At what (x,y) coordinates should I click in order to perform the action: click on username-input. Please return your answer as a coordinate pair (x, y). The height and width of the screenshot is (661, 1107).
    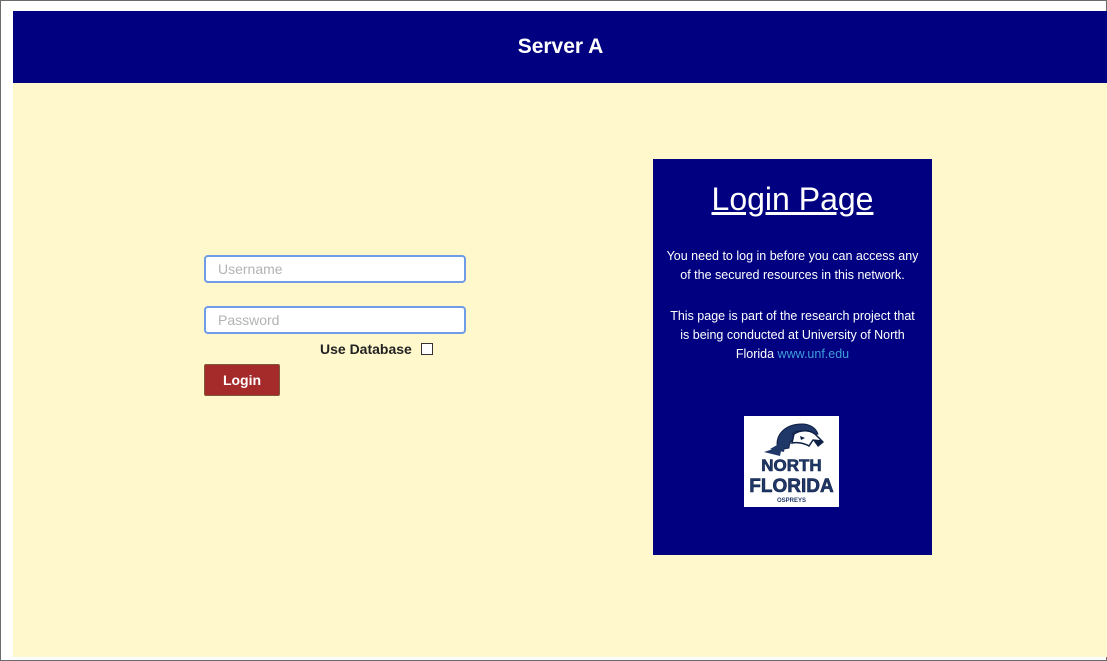
    Looking at the image, I should click on (335, 269).